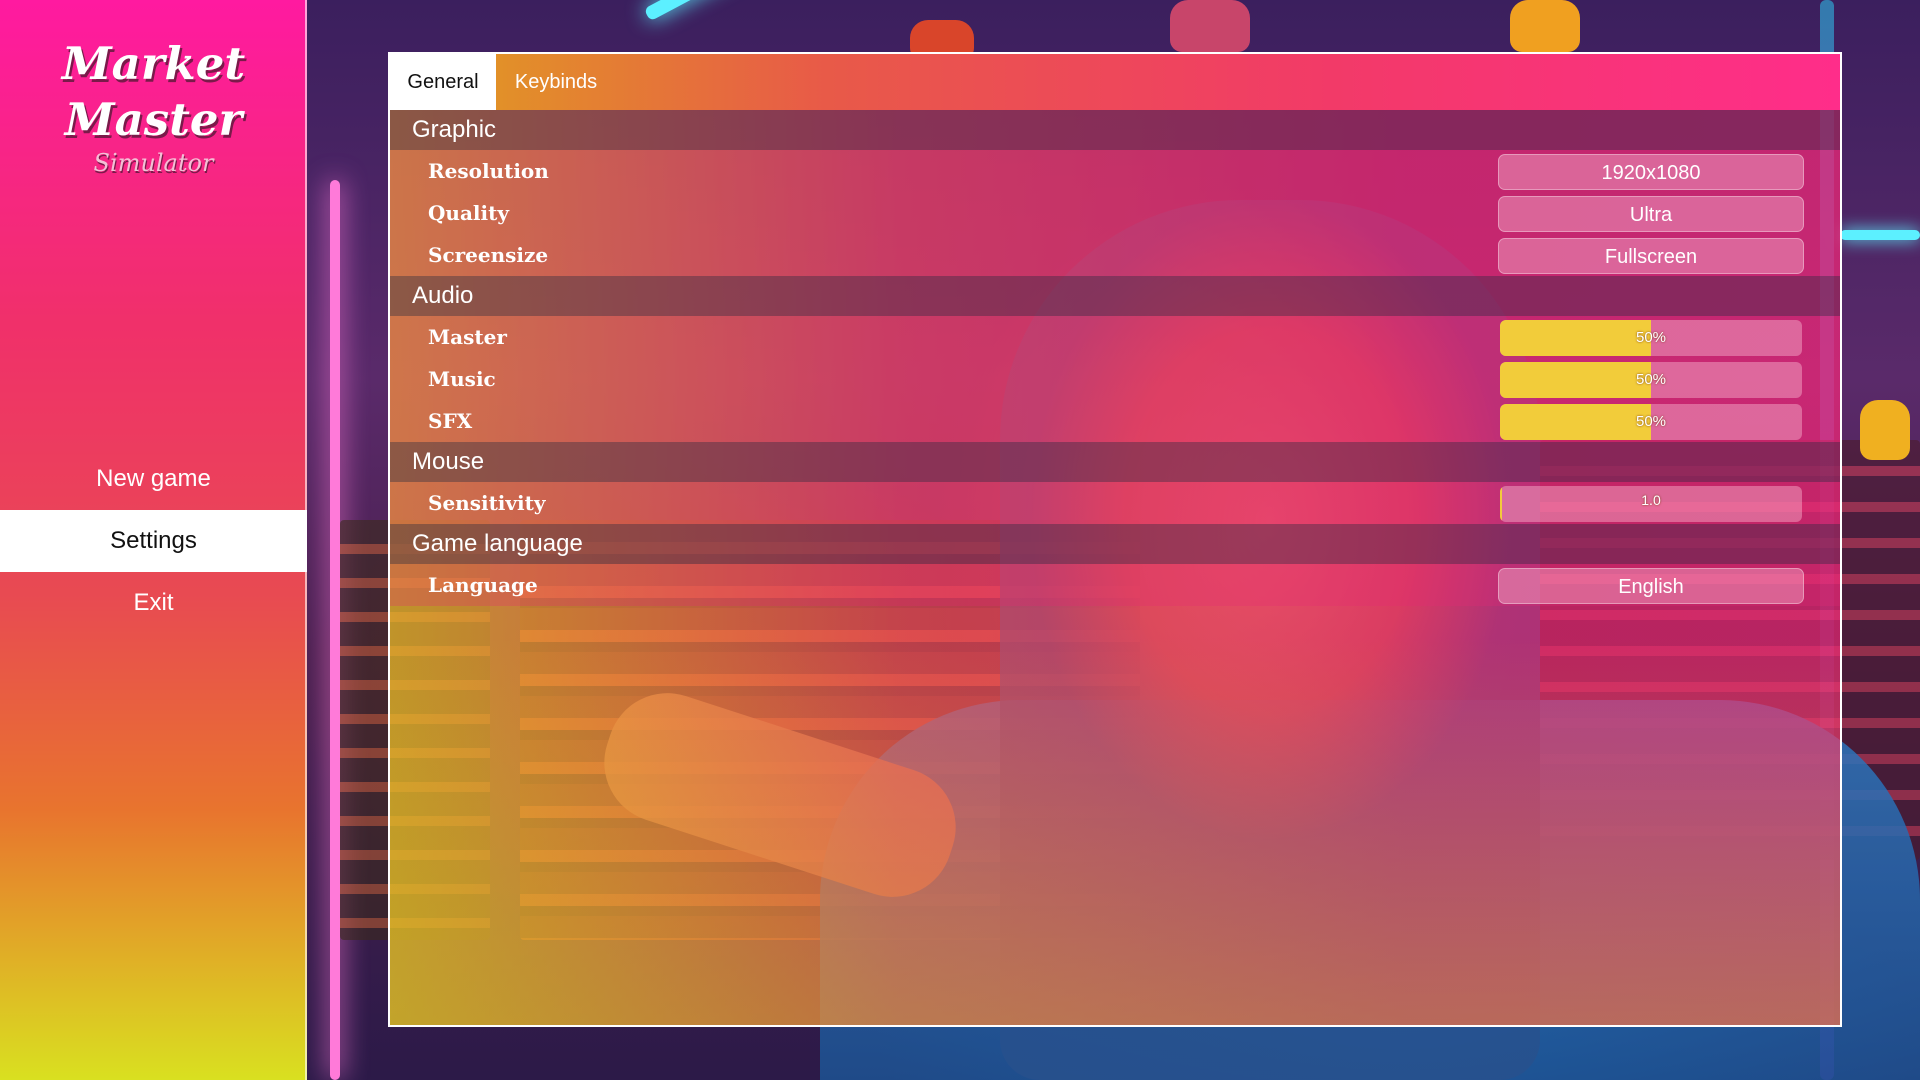 The width and height of the screenshot is (1920, 1080). I want to click on setting-row-music-volume: Music 50%, so click(1115, 379).